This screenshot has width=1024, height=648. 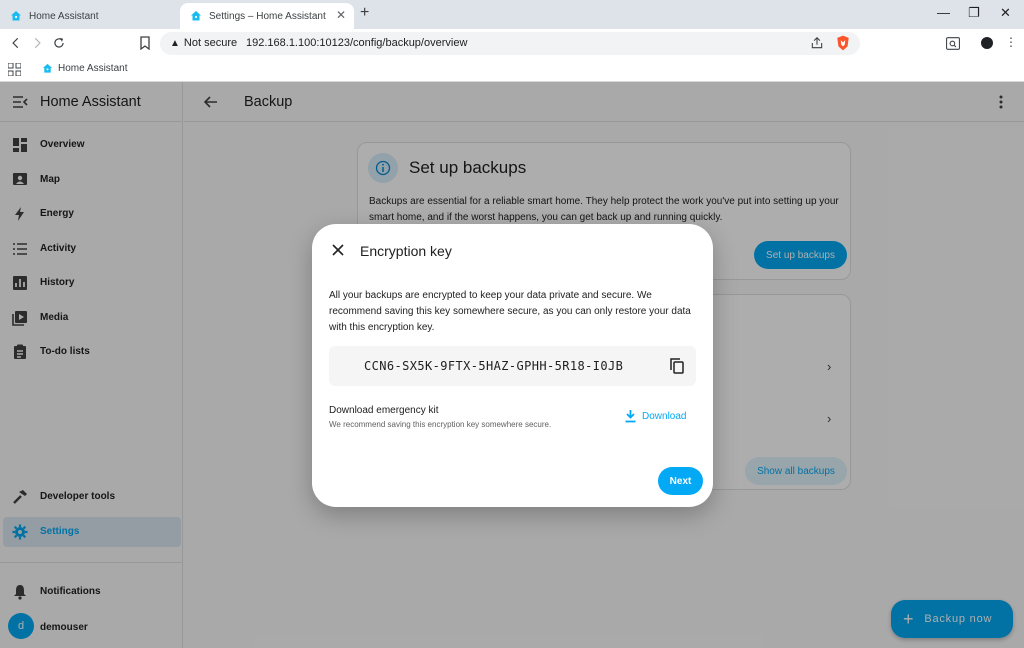 I want to click on browser-back-icon, so click(x=16, y=43).